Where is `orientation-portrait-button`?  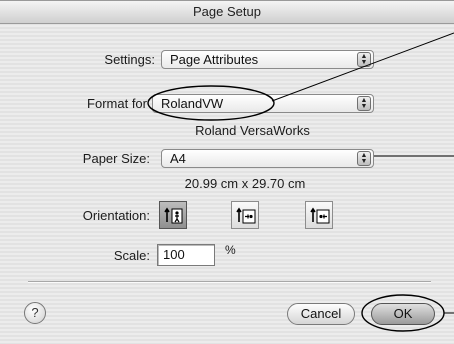 orientation-portrait-button is located at coordinates (173, 215).